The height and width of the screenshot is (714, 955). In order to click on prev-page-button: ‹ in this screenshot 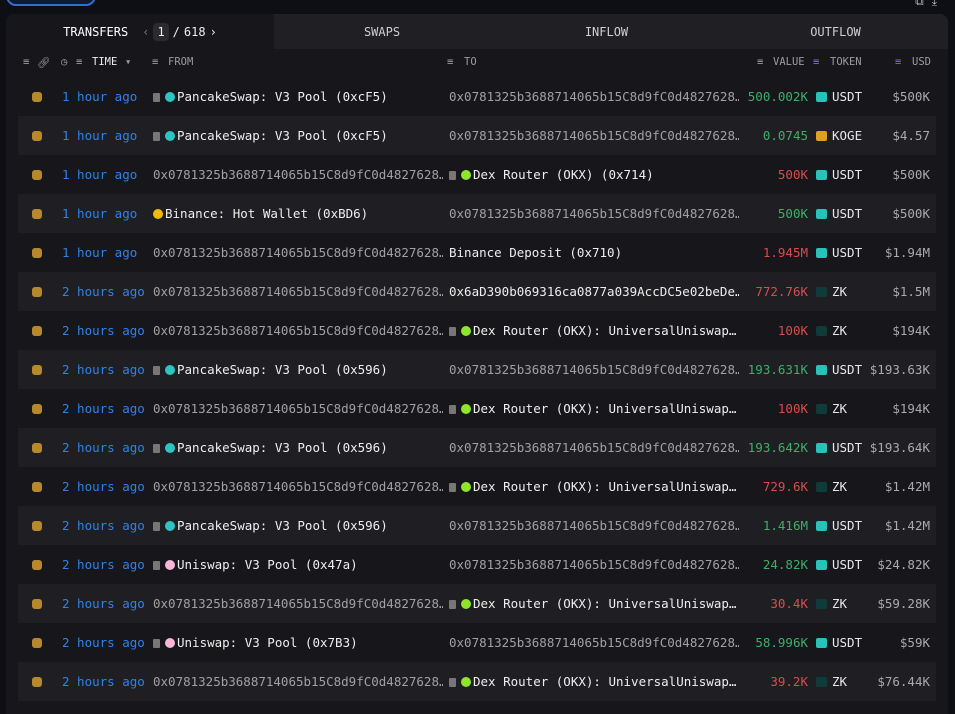, I will do `click(145, 32)`.